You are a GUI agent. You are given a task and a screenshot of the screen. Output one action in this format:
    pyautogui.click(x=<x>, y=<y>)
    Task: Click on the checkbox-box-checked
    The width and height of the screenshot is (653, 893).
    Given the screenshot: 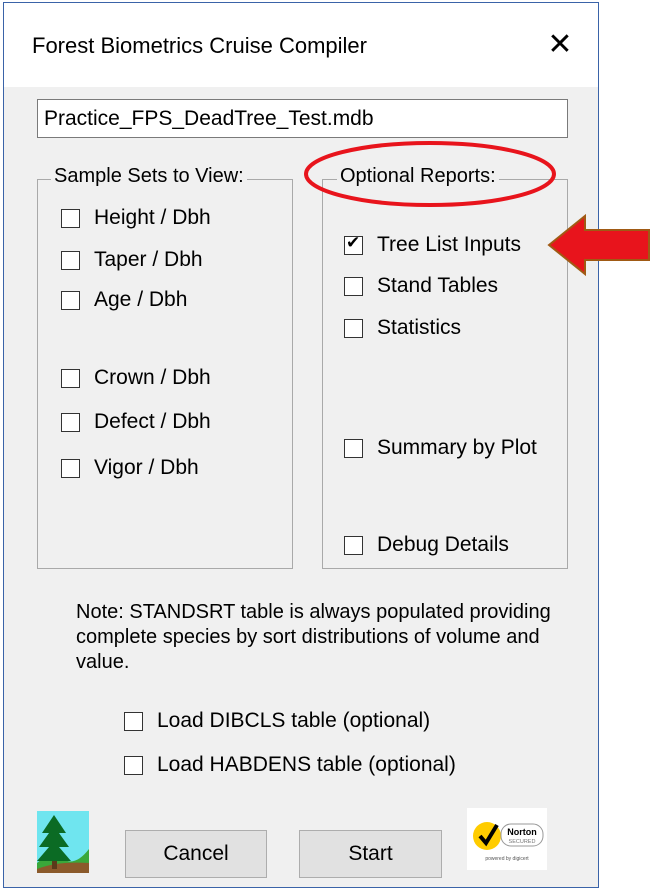 What is the action you would take?
    pyautogui.click(x=353, y=244)
    